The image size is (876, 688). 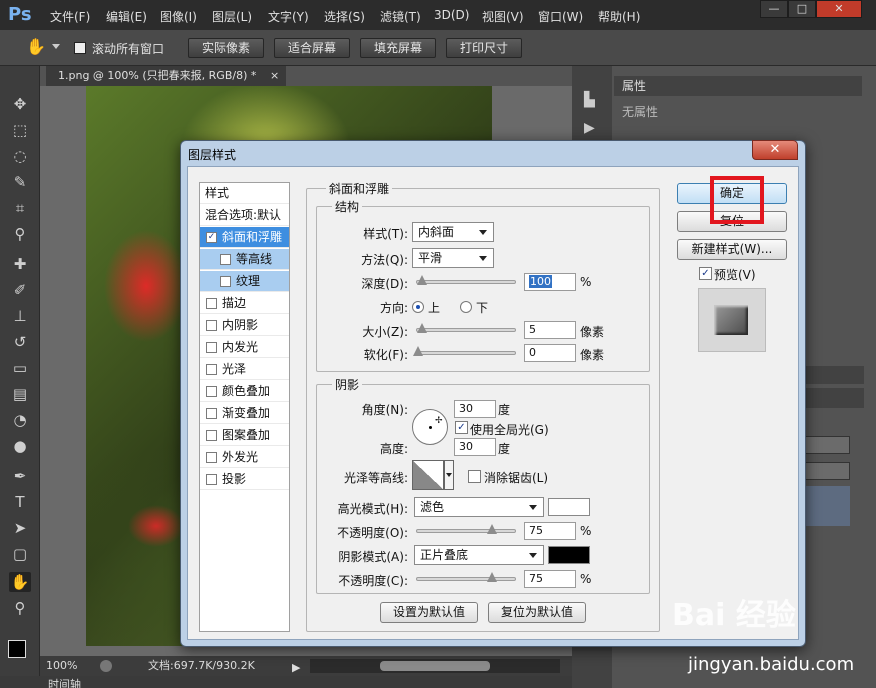 What do you see at coordinates (474, 476) in the screenshot?
I see `antialias-checkbox` at bounding box center [474, 476].